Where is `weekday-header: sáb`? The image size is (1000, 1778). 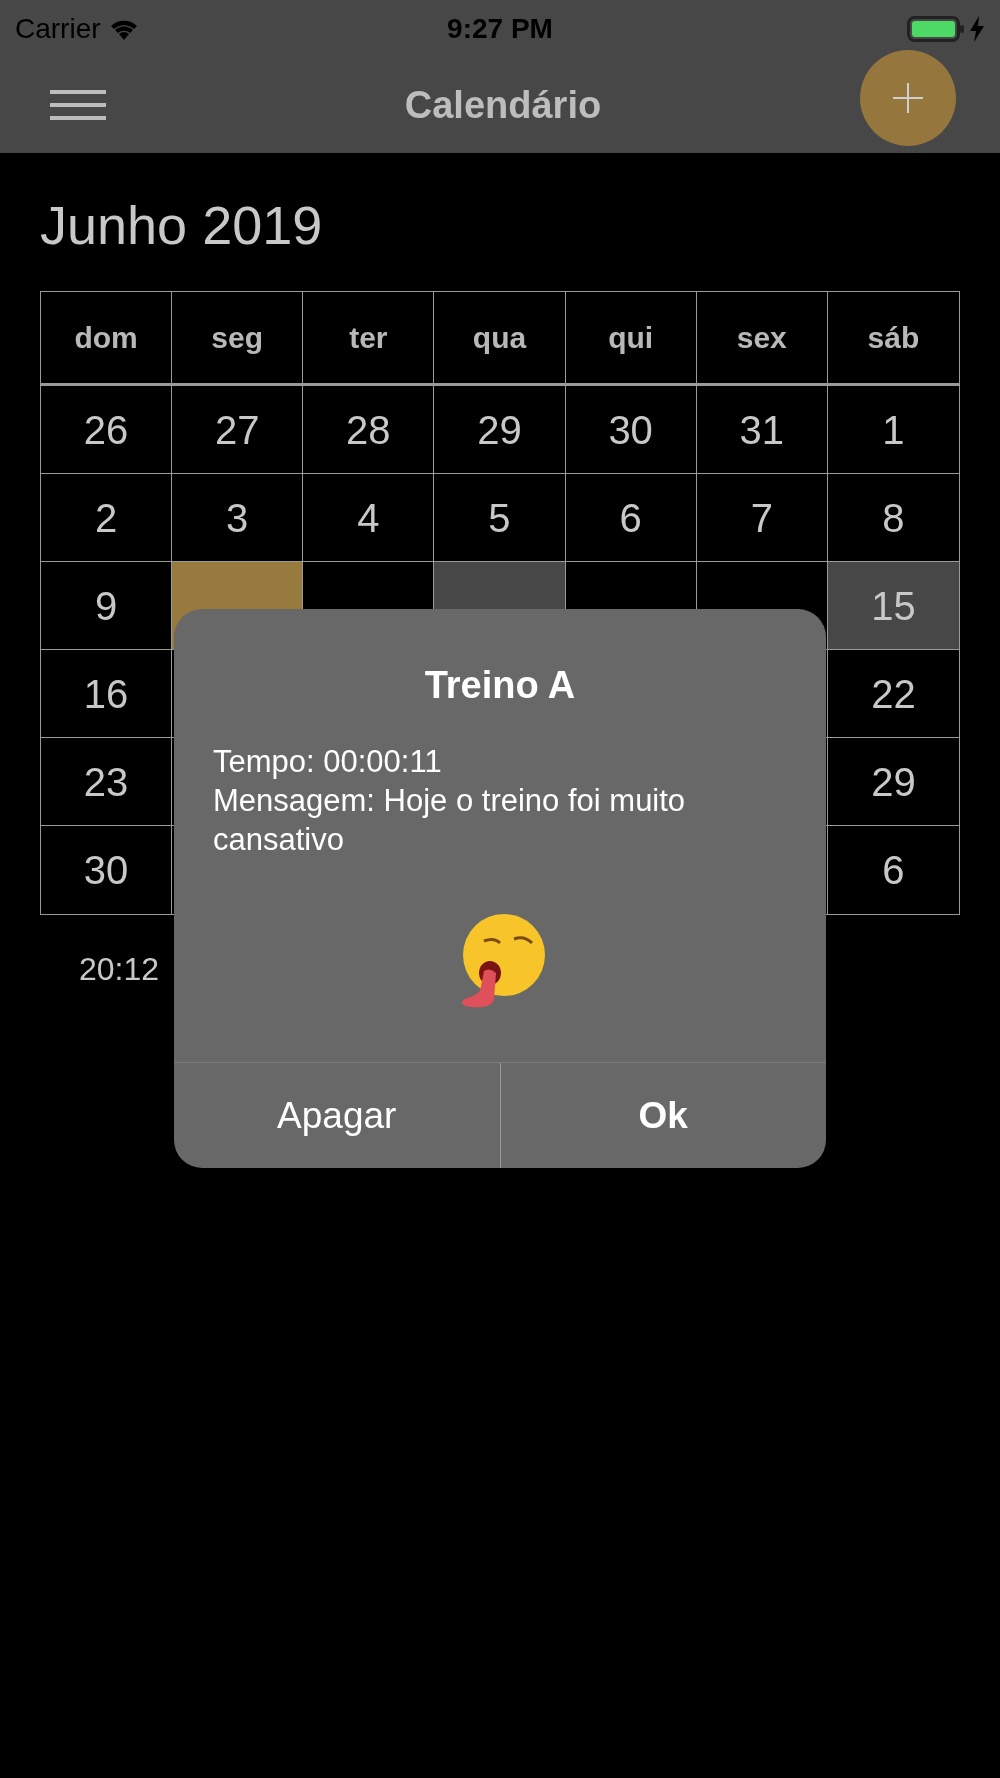 weekday-header: sáb is located at coordinates (893, 338).